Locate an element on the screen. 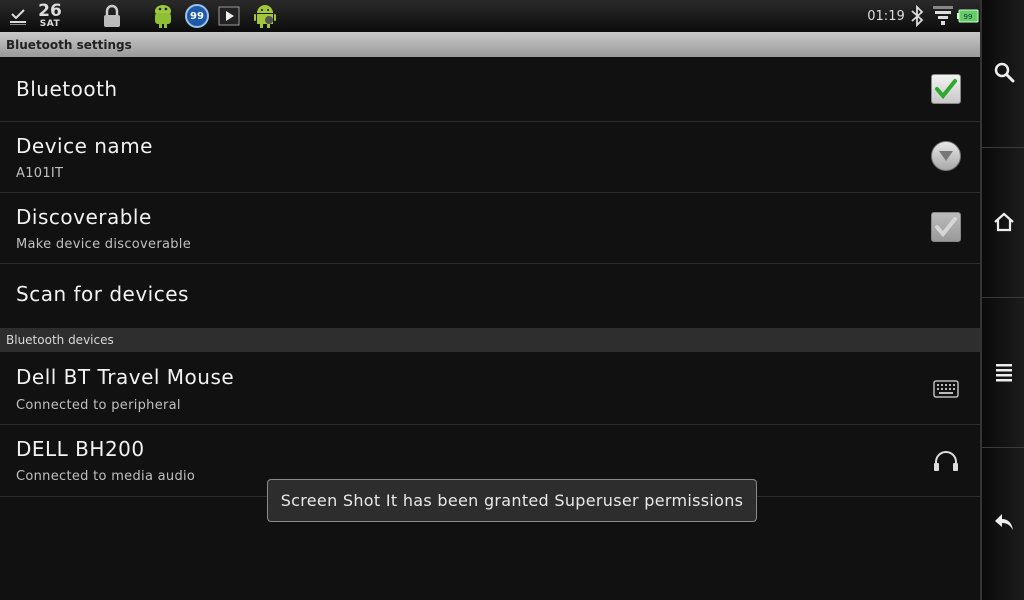 The image size is (1024, 600). checkbox-checked-icon is located at coordinates (946, 89).